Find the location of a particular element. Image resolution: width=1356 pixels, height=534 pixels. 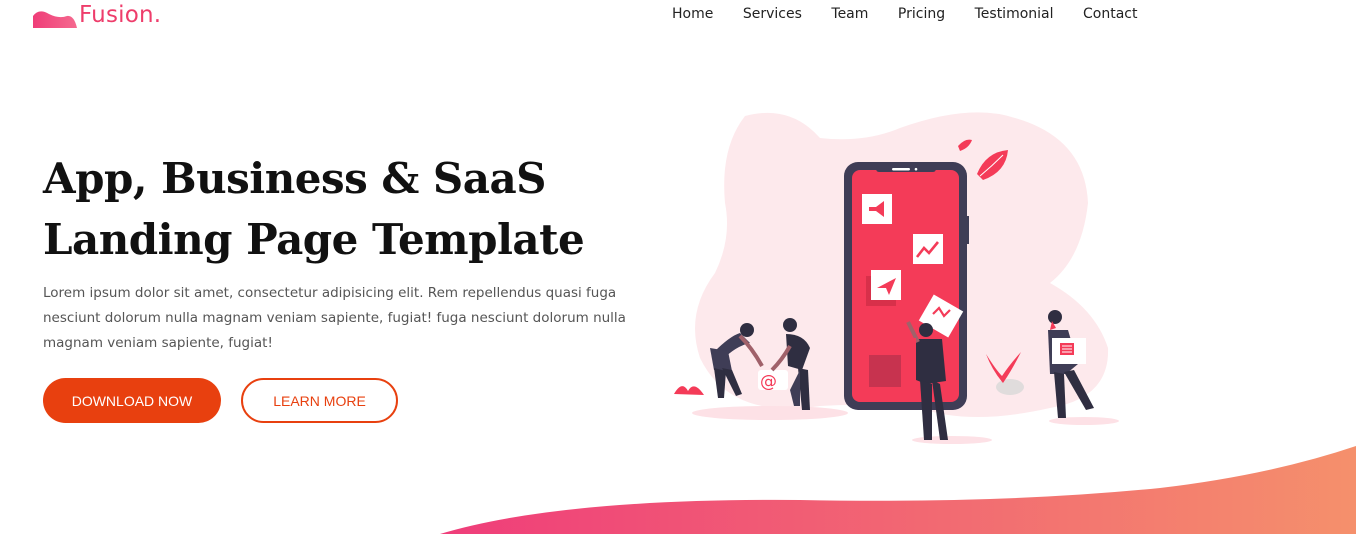

phone-illustration is located at coordinates (906, 286).